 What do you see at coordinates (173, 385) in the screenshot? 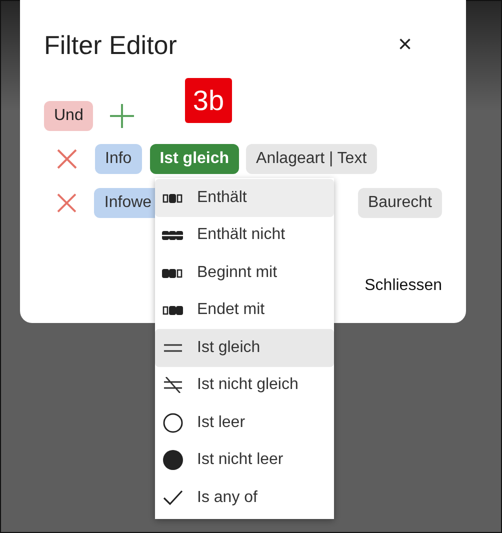
I see `not-equals-icon` at bounding box center [173, 385].